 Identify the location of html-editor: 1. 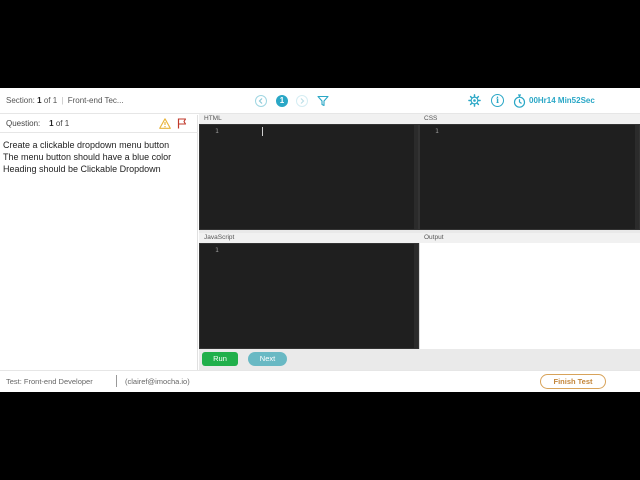
(309, 177).